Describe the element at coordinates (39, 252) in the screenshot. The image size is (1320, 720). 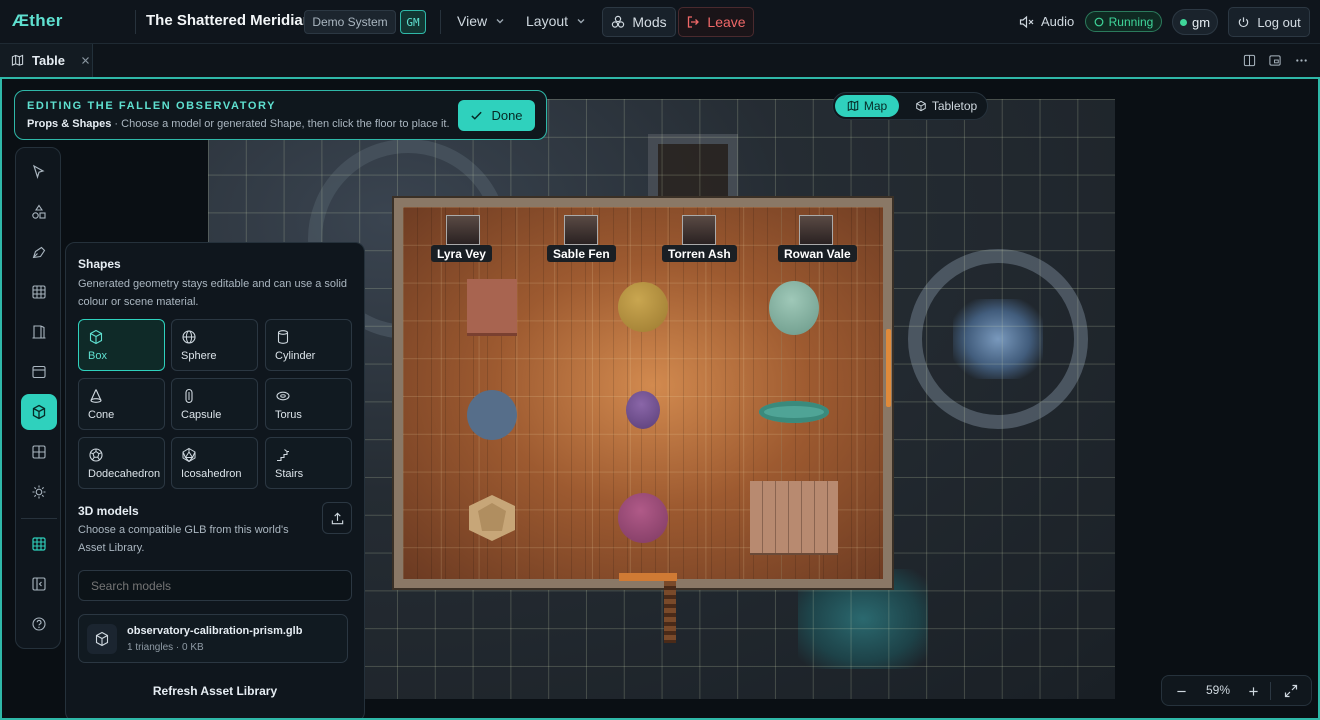
I see `tool-draw` at that location.